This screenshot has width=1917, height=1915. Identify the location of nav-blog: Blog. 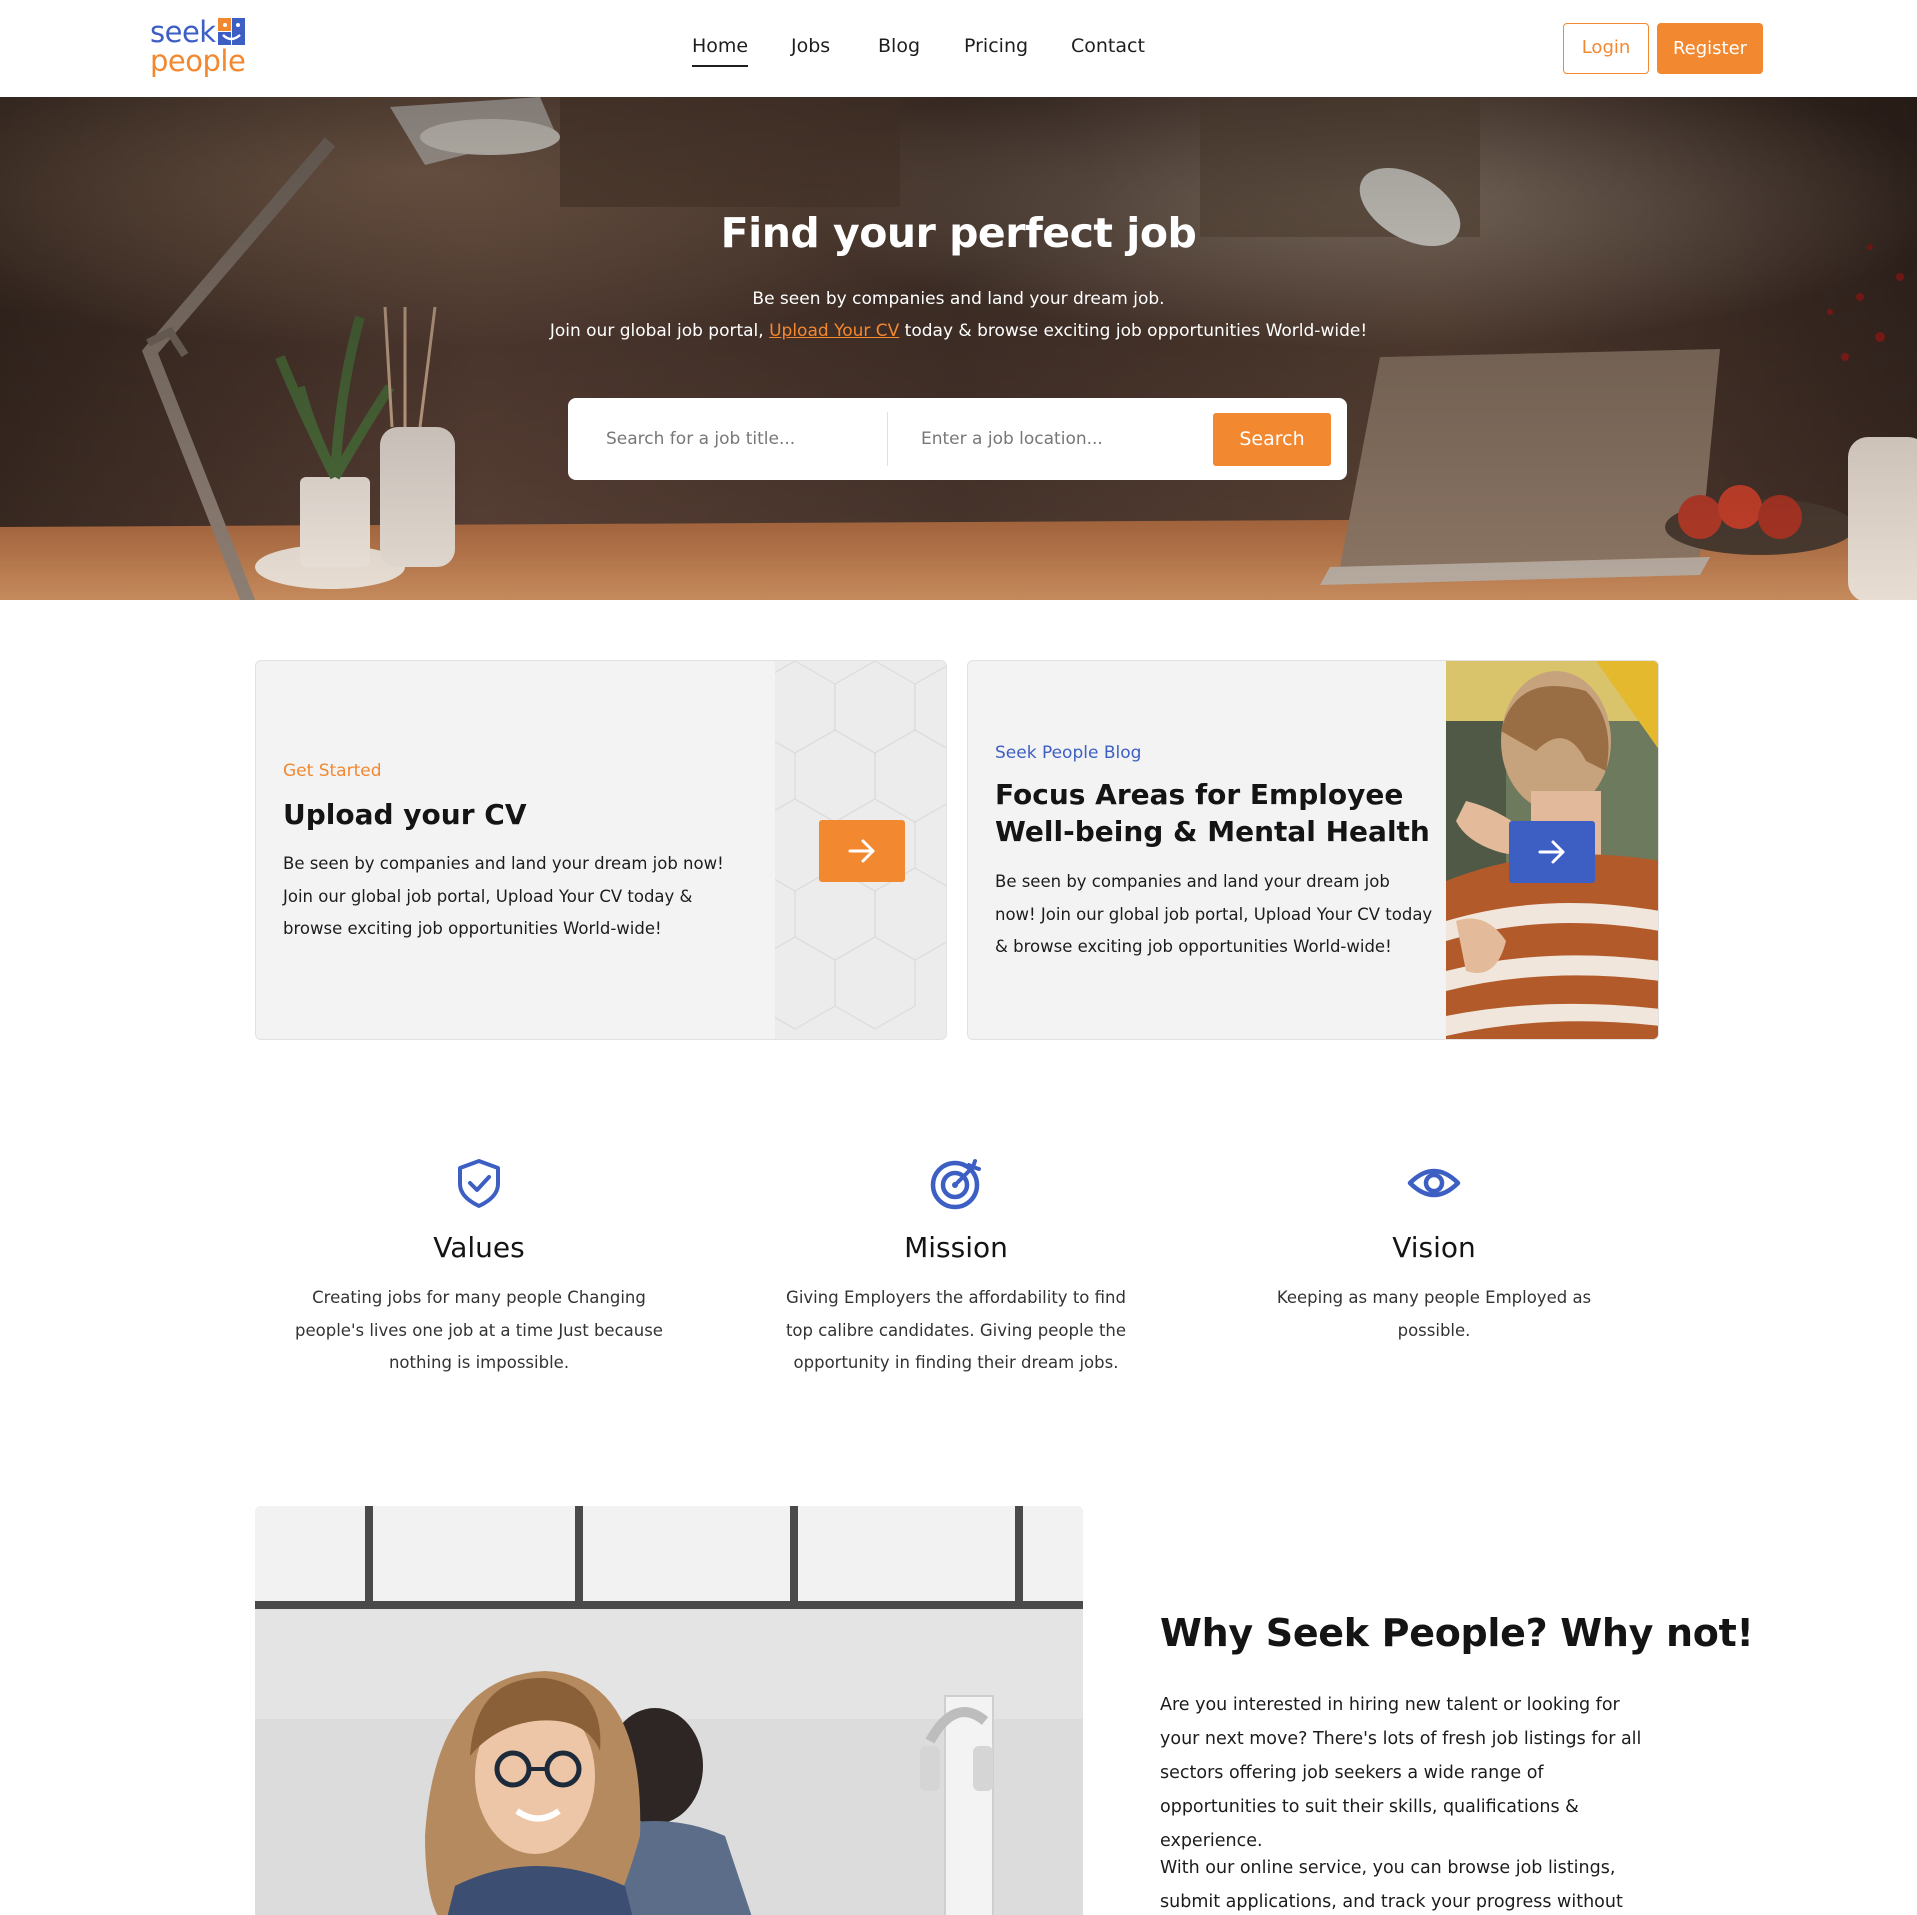
(899, 46).